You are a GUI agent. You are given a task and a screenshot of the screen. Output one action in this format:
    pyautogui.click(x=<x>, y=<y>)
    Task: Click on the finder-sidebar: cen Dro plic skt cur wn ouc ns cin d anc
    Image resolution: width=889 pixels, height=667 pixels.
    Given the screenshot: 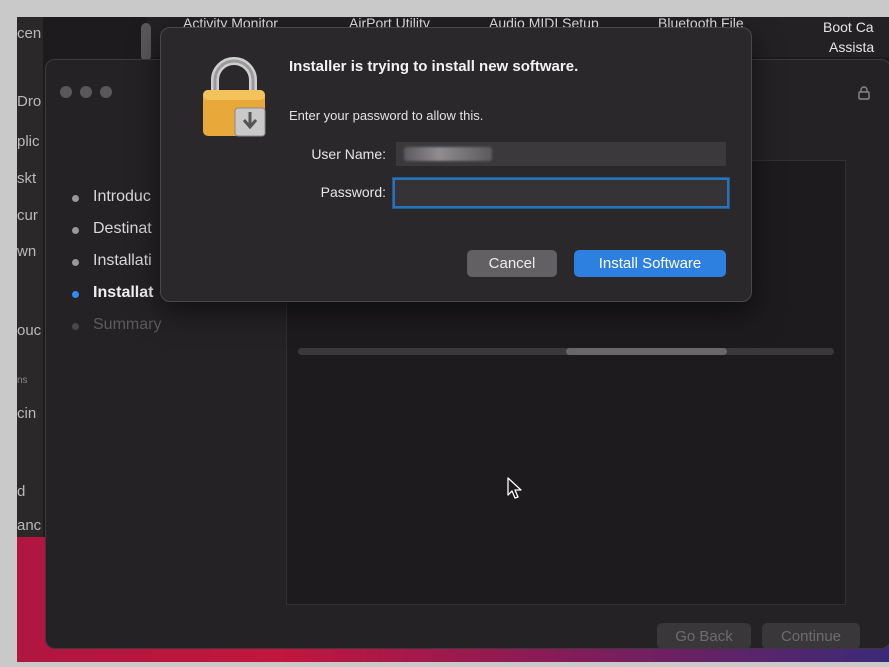 What is the action you would take?
    pyautogui.click(x=30, y=277)
    